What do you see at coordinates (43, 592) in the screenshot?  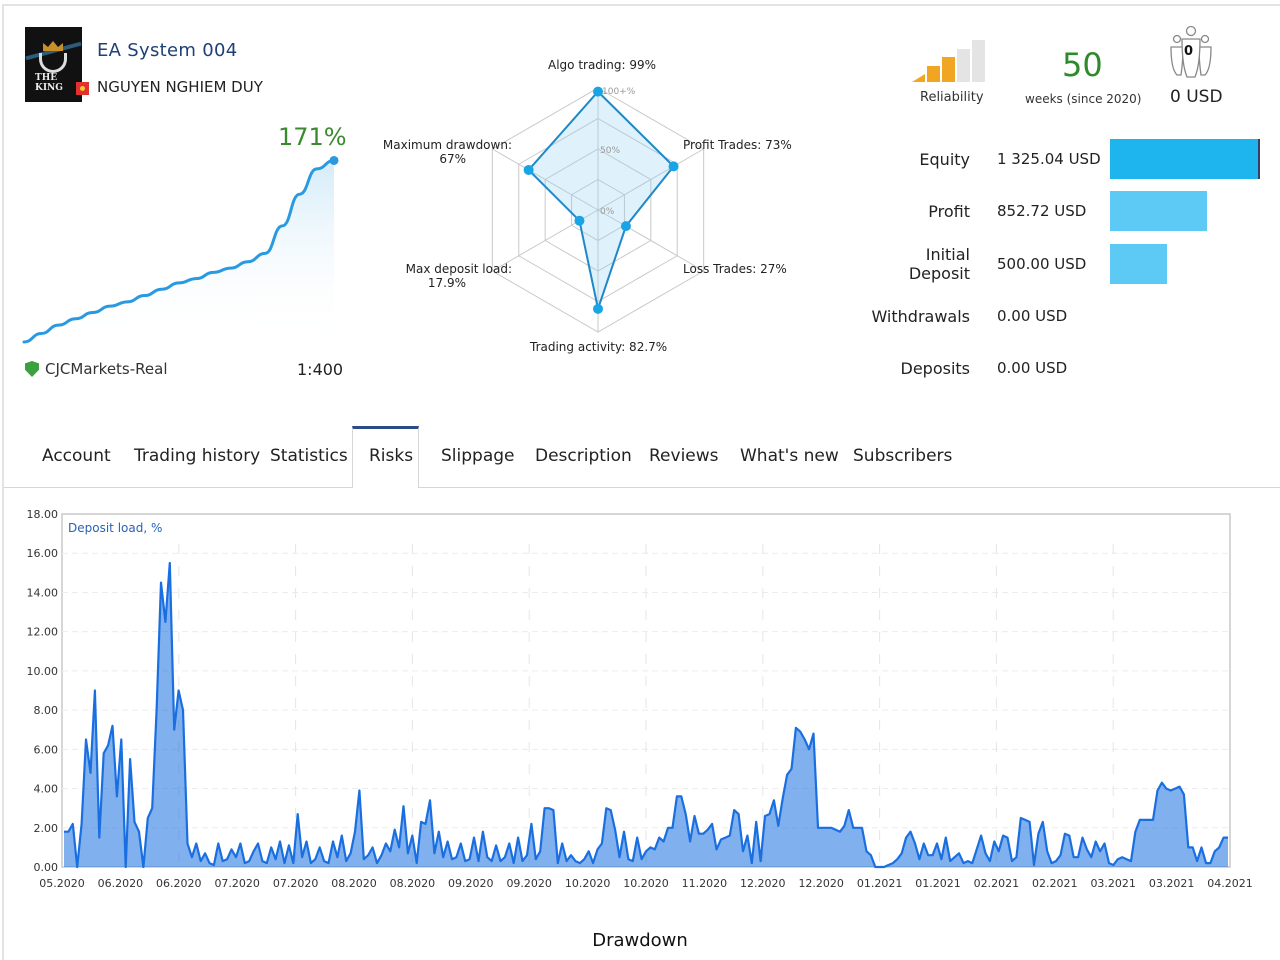 I see `y-tick-label: 14.00` at bounding box center [43, 592].